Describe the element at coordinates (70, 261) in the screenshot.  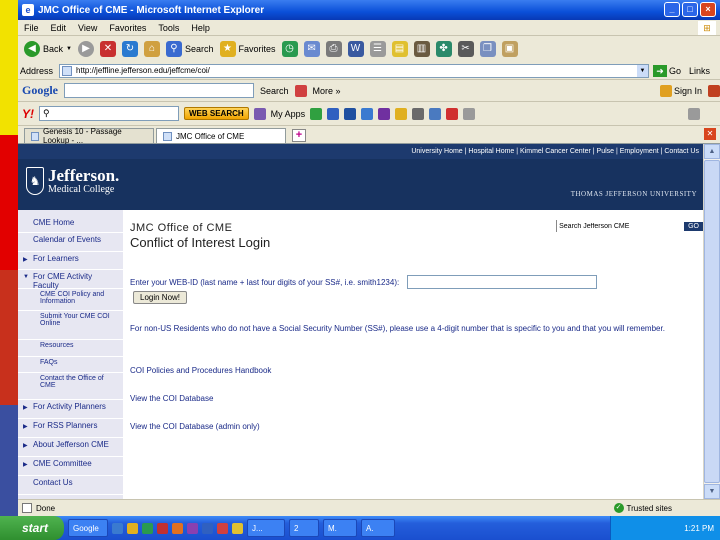
I see `nav-for-learners: ▶ For Learners` at that location.